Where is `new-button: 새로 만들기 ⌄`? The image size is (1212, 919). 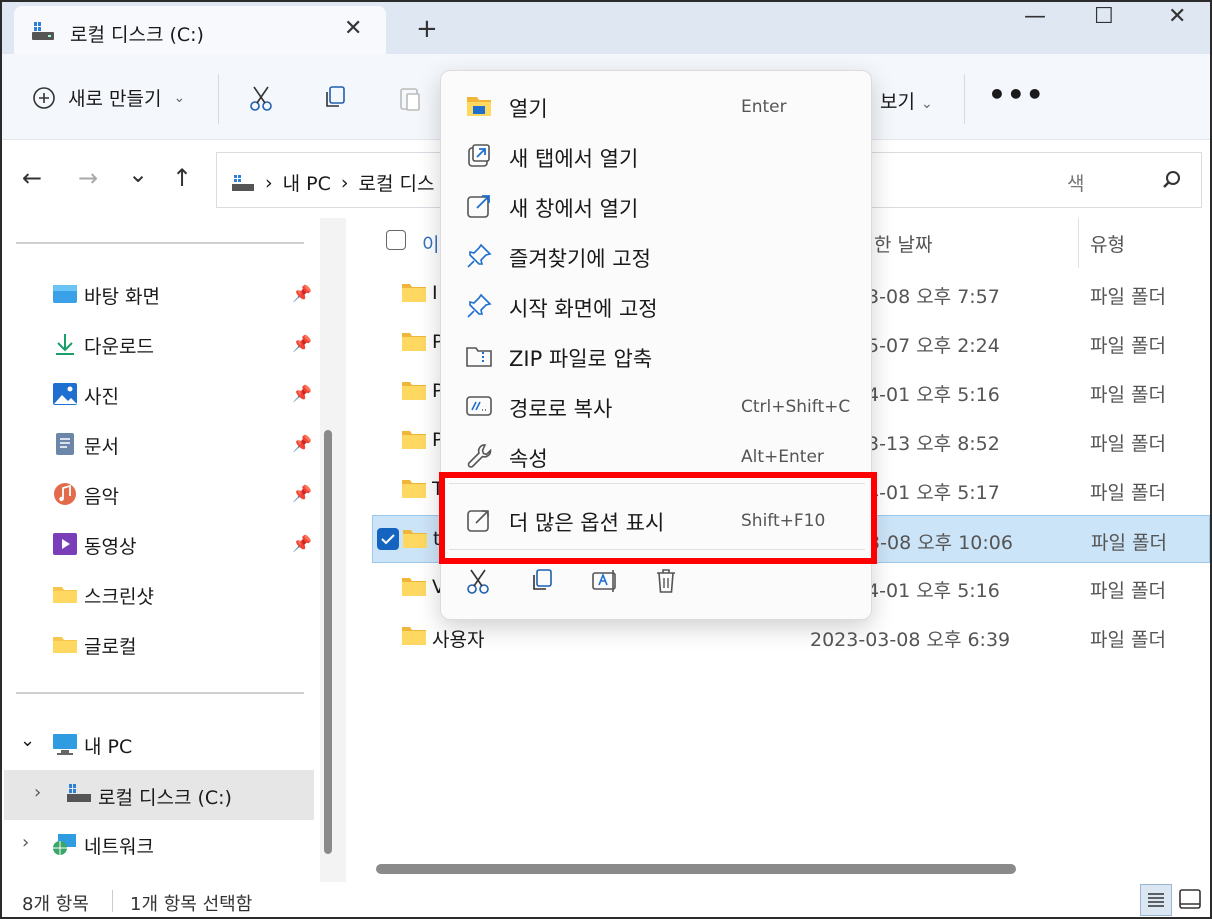
new-button: 새로 만들기 ⌄ is located at coordinates (108, 97).